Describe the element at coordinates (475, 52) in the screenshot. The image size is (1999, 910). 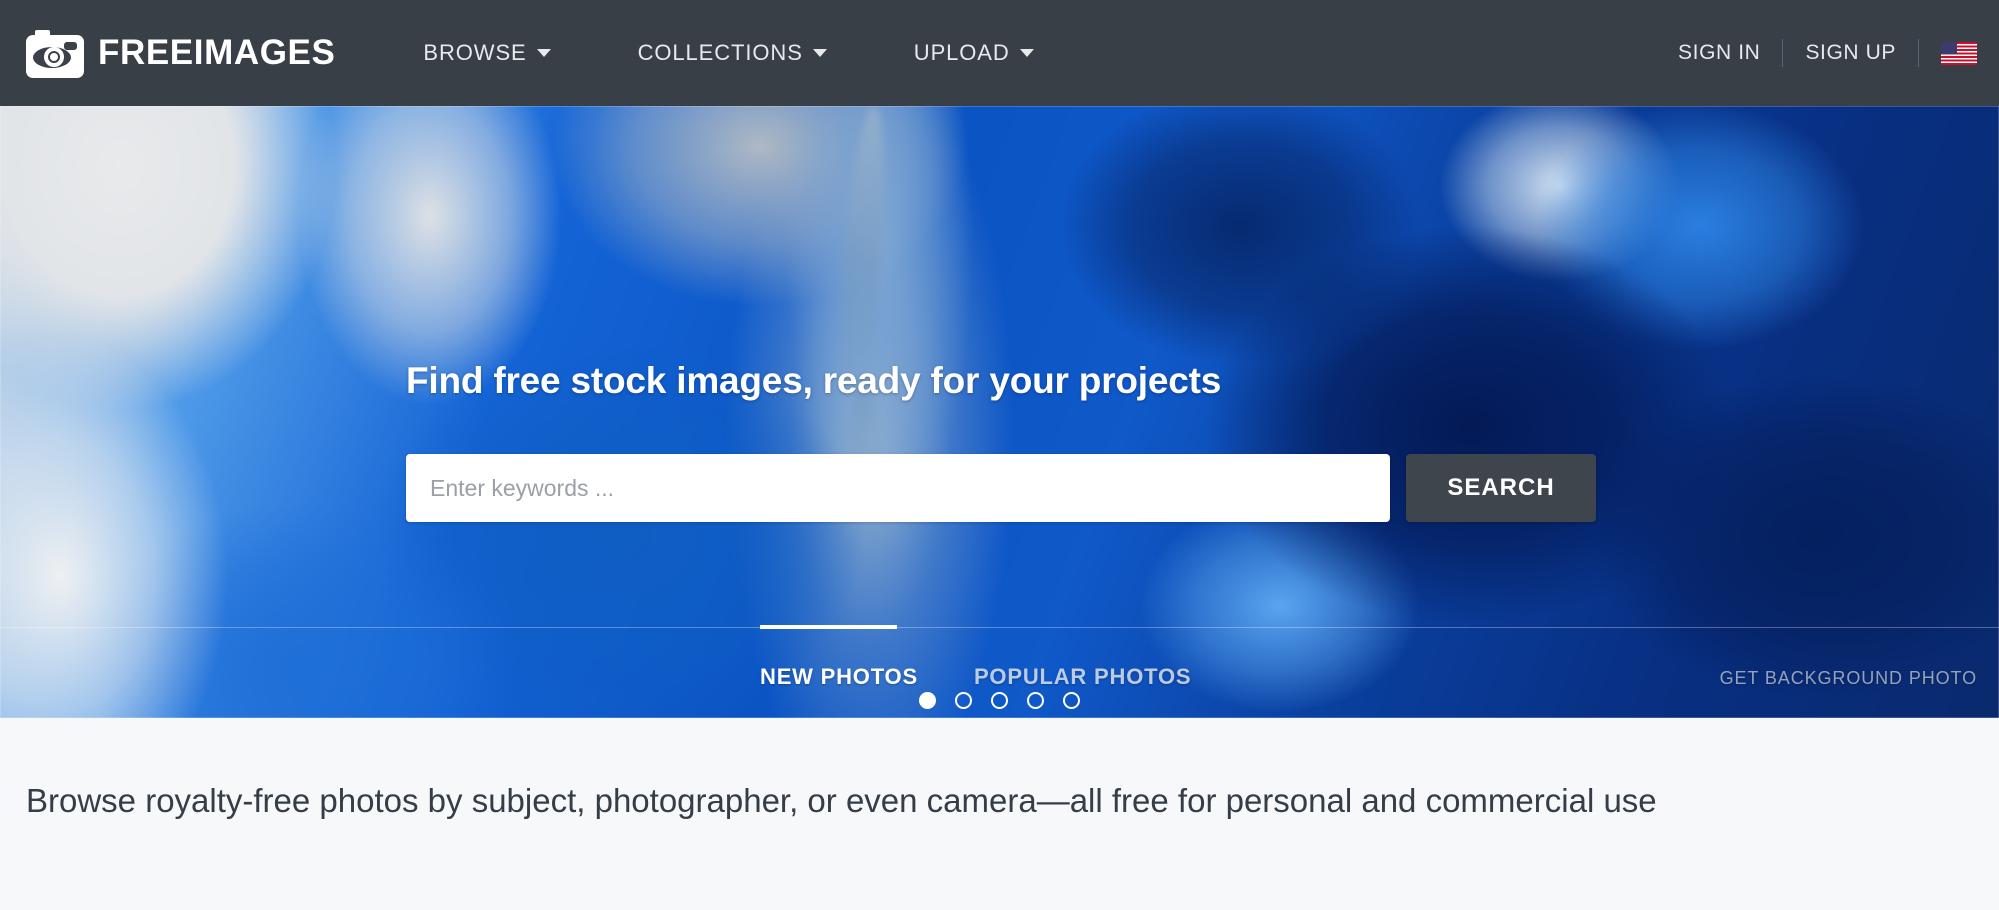
I see `nav-item-browse-label: BROWSE` at that location.